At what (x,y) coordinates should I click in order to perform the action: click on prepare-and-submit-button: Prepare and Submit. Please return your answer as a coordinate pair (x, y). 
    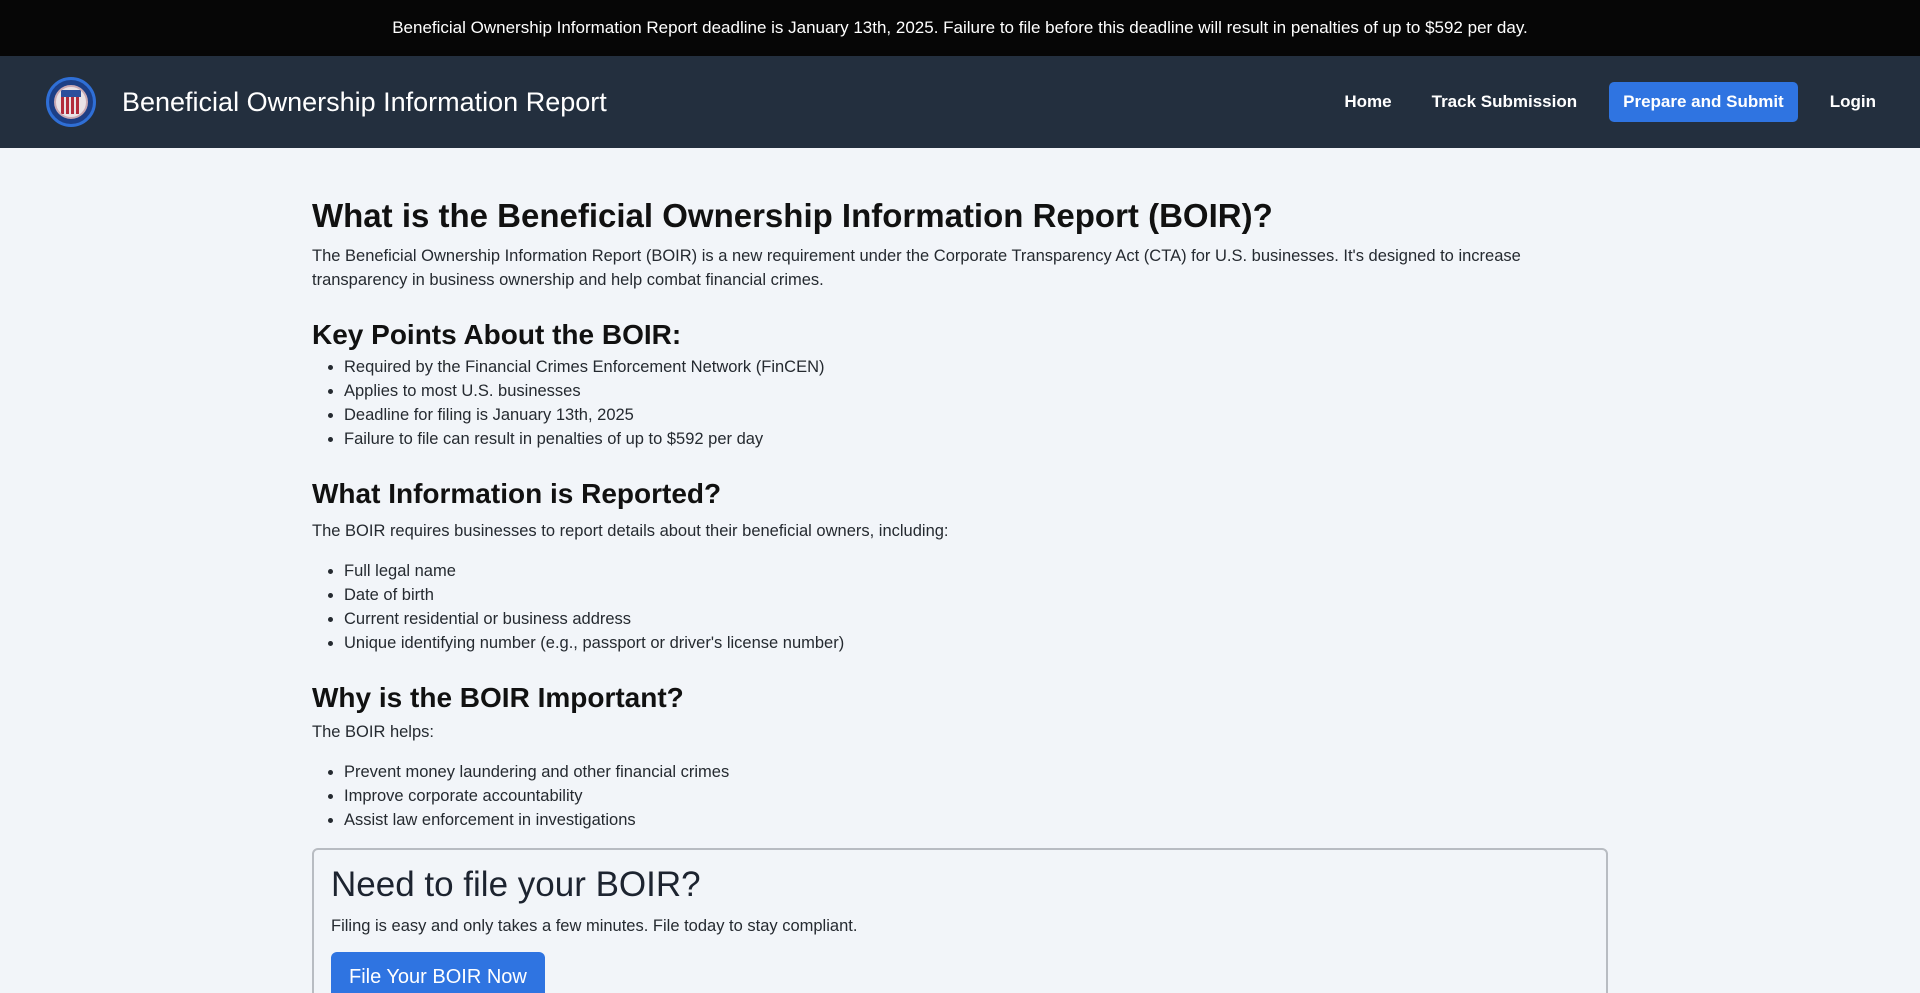
    Looking at the image, I should click on (1703, 102).